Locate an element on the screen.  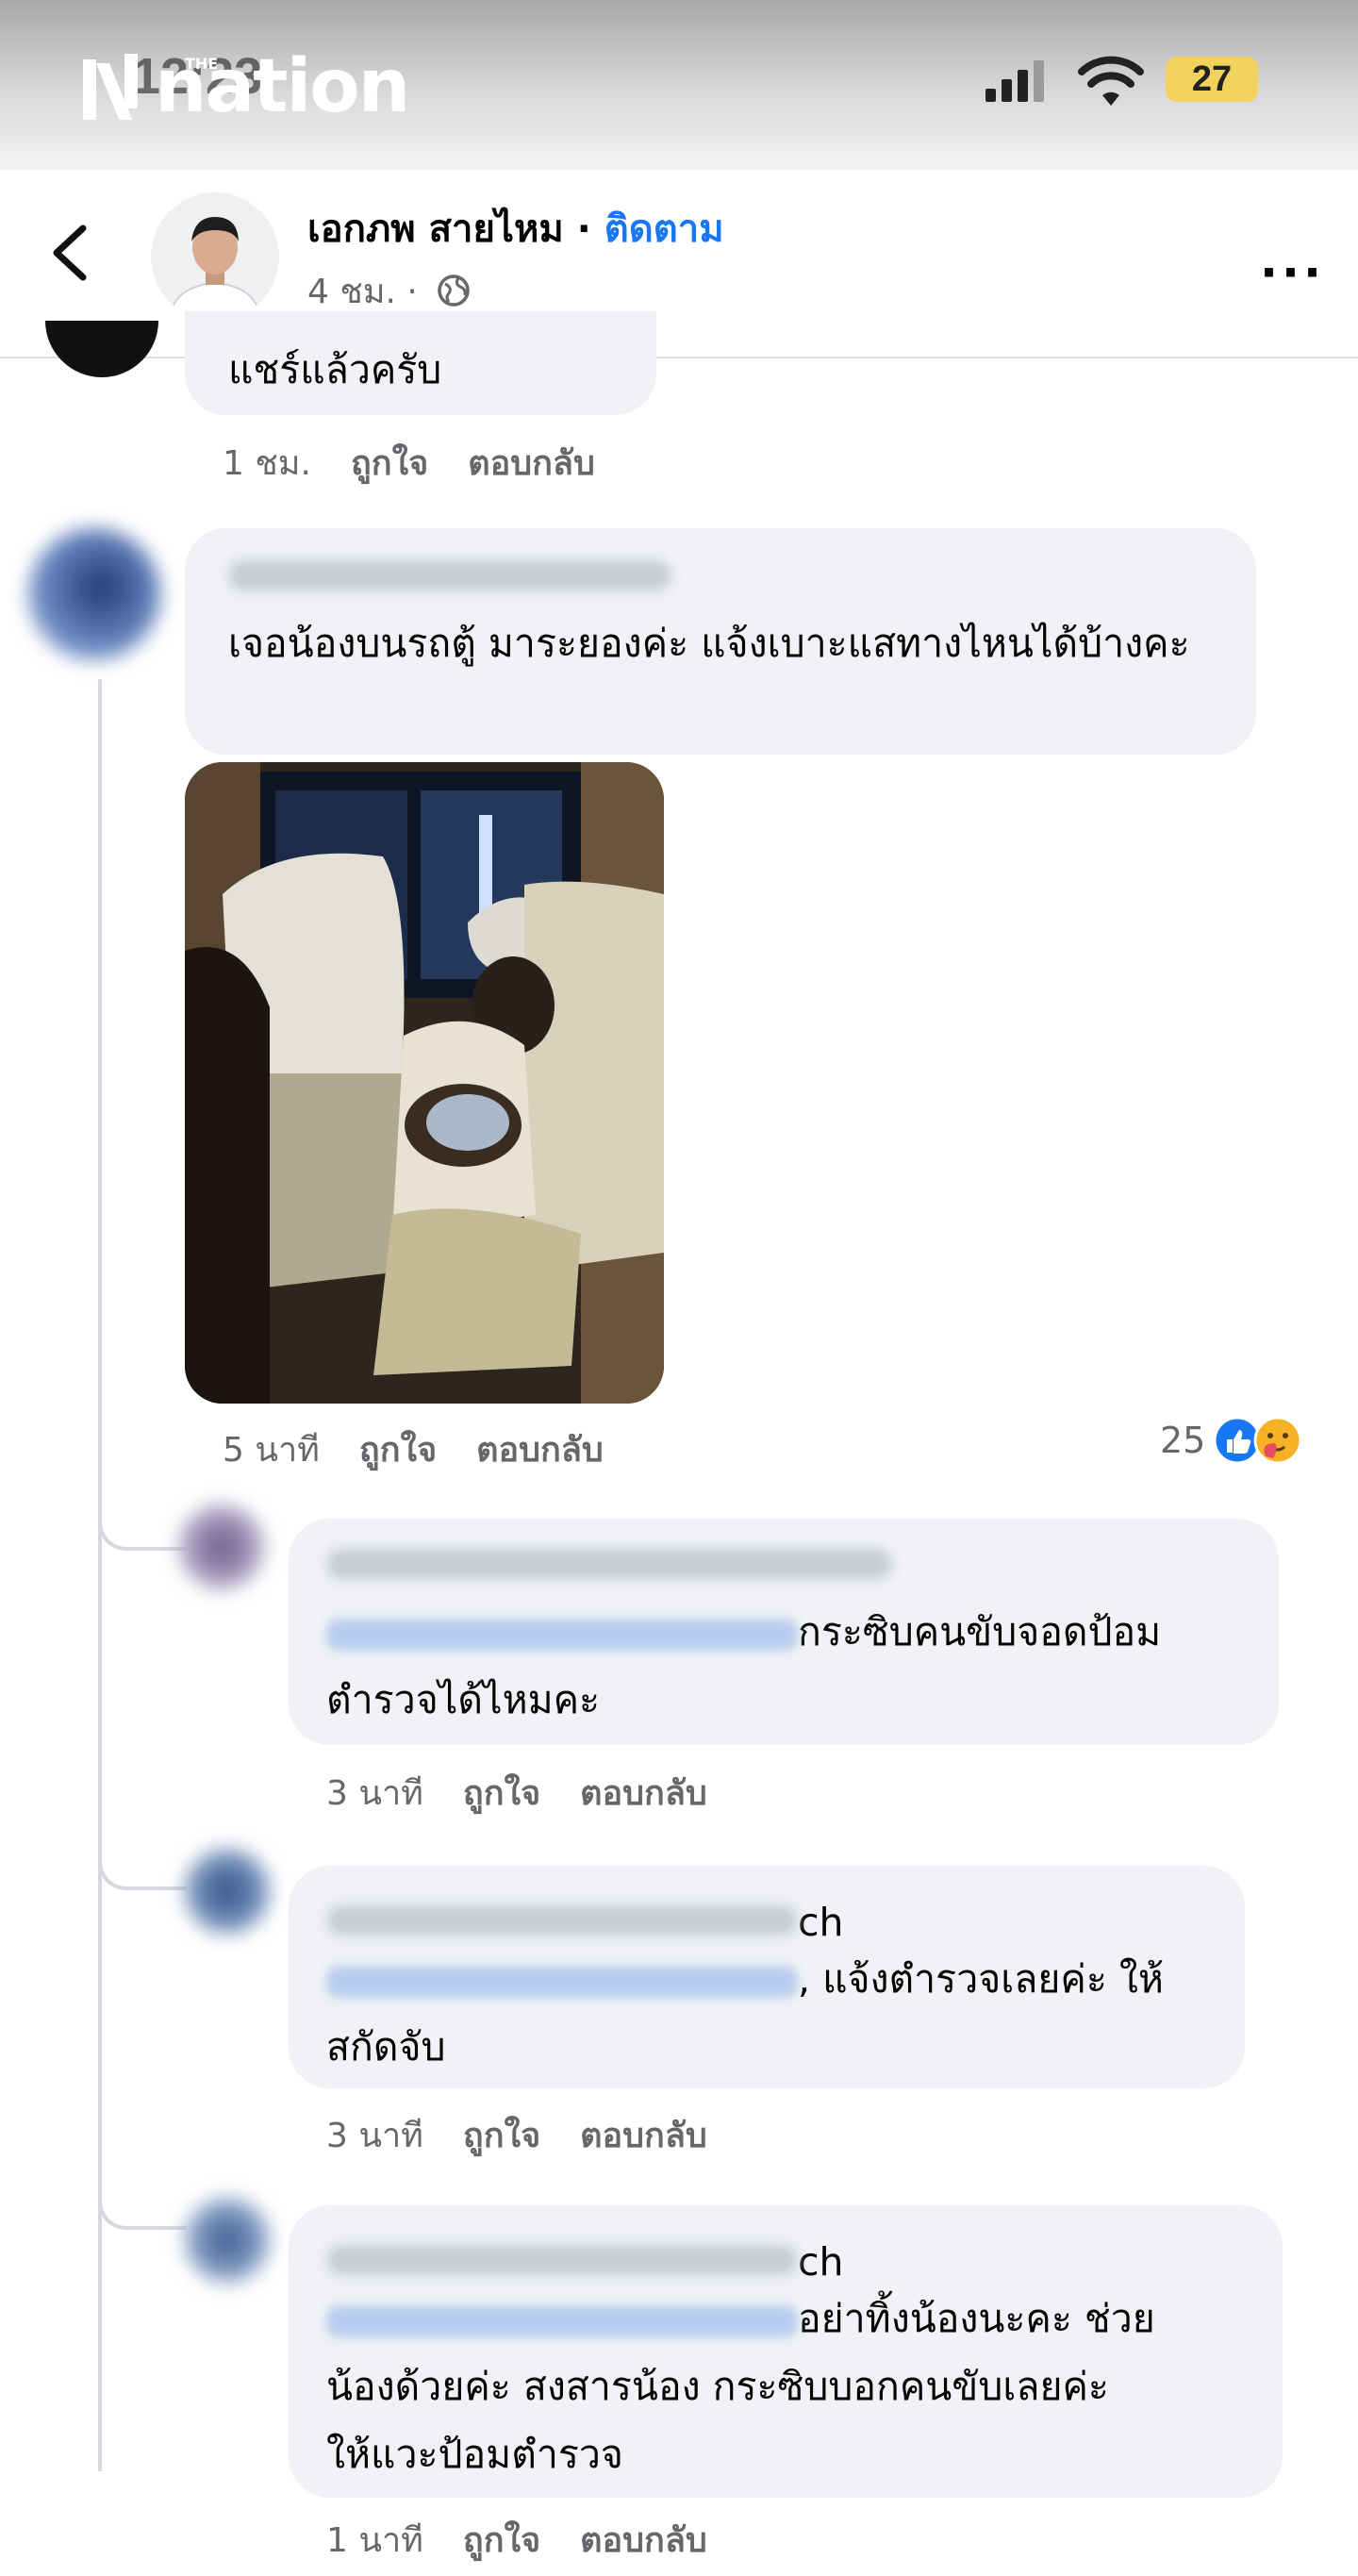
comment-time: 5 นาที is located at coordinates (271, 1450).